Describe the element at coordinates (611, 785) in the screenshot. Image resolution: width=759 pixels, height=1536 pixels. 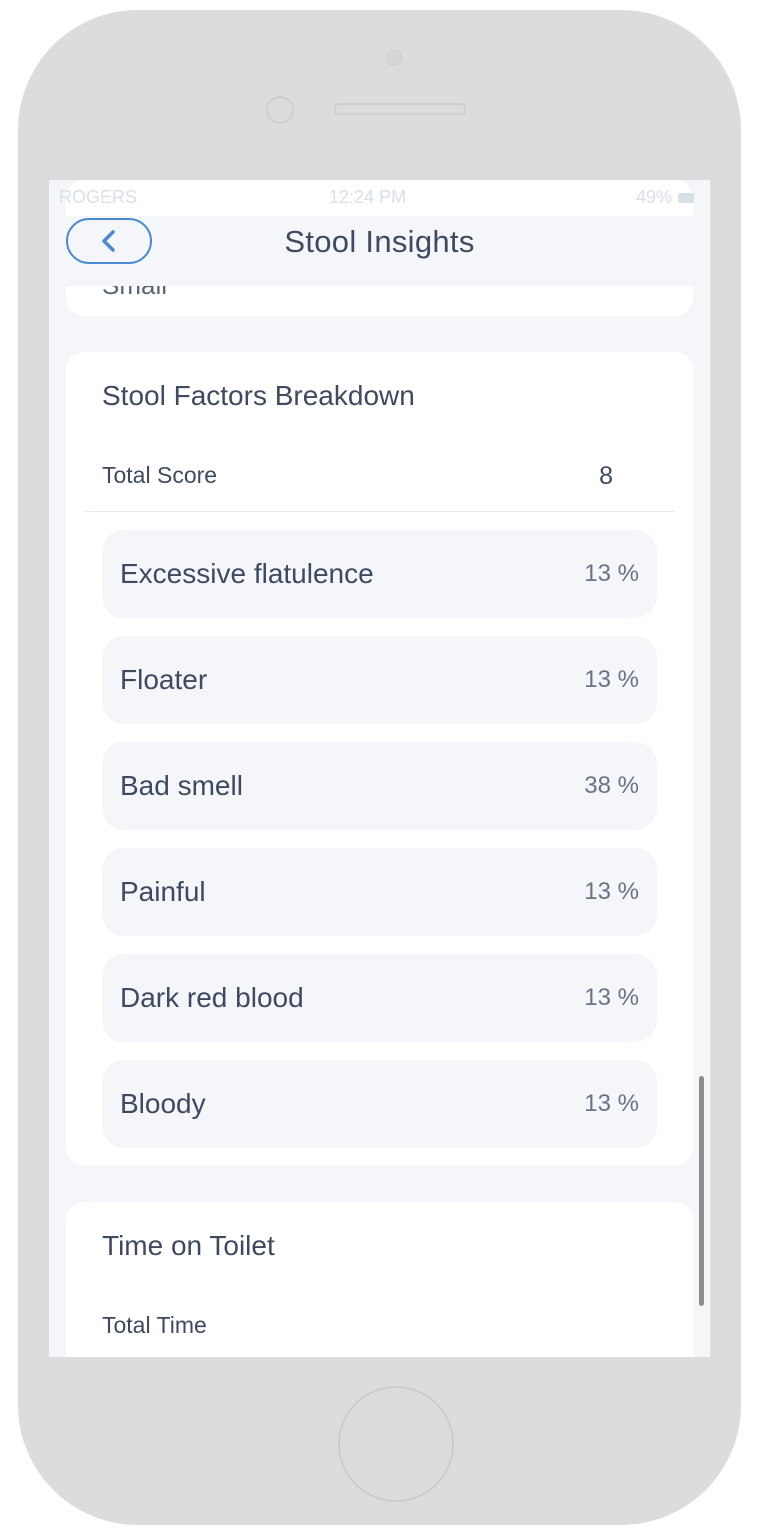
I see `factor-percent: 38 %` at that location.